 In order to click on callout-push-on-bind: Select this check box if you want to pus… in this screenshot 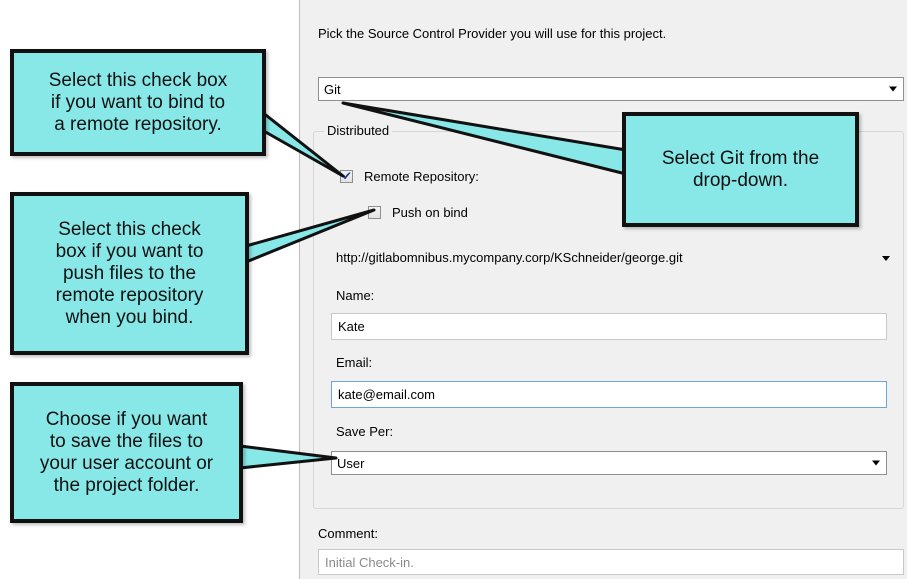, I will do `click(129, 273)`.